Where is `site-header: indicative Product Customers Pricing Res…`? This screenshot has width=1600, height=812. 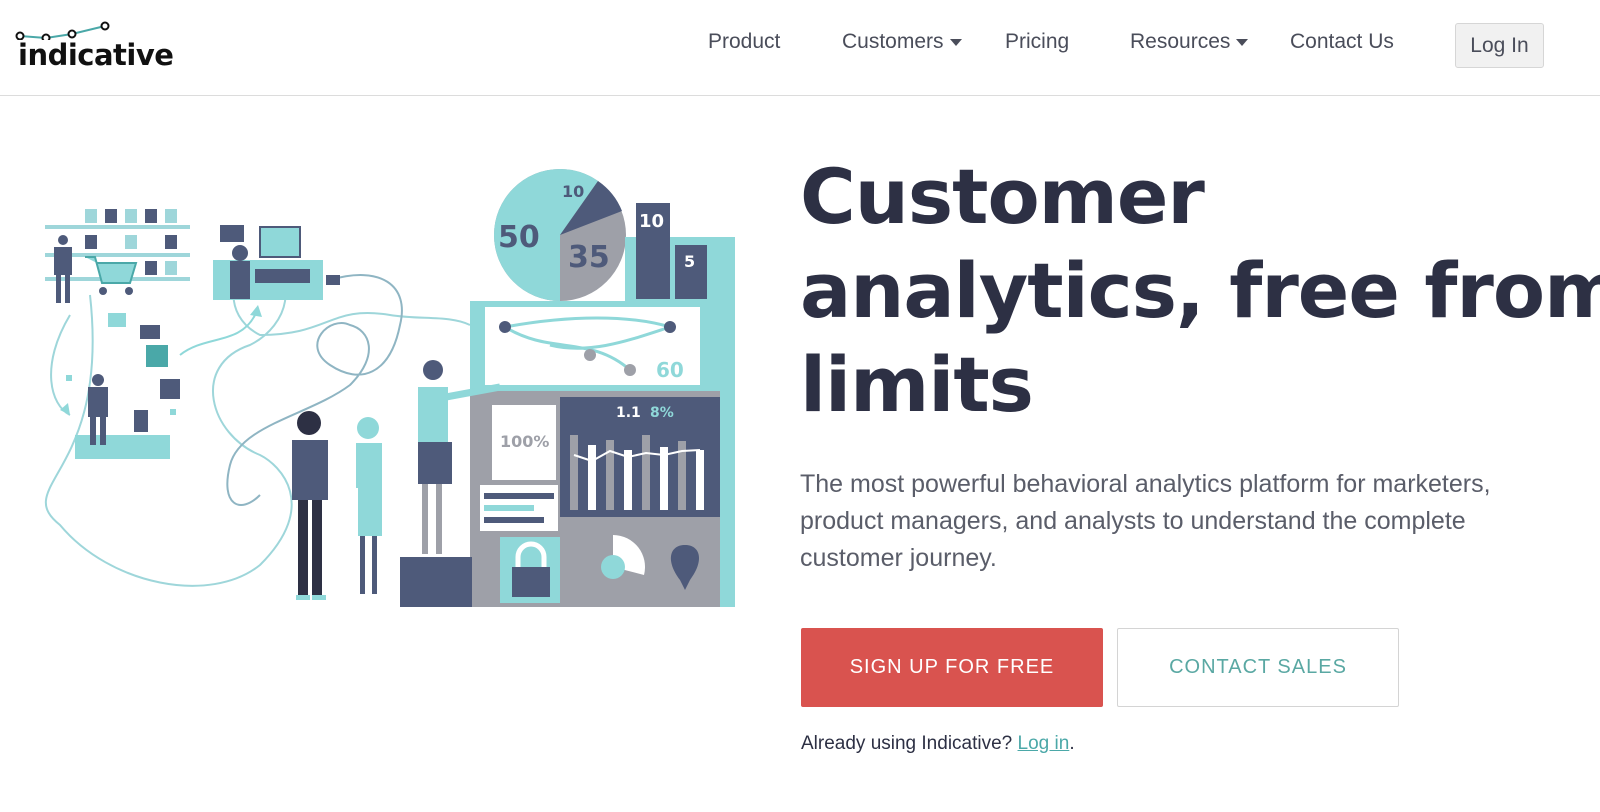
site-header: indicative Product Customers Pricing Res… is located at coordinates (800, 48).